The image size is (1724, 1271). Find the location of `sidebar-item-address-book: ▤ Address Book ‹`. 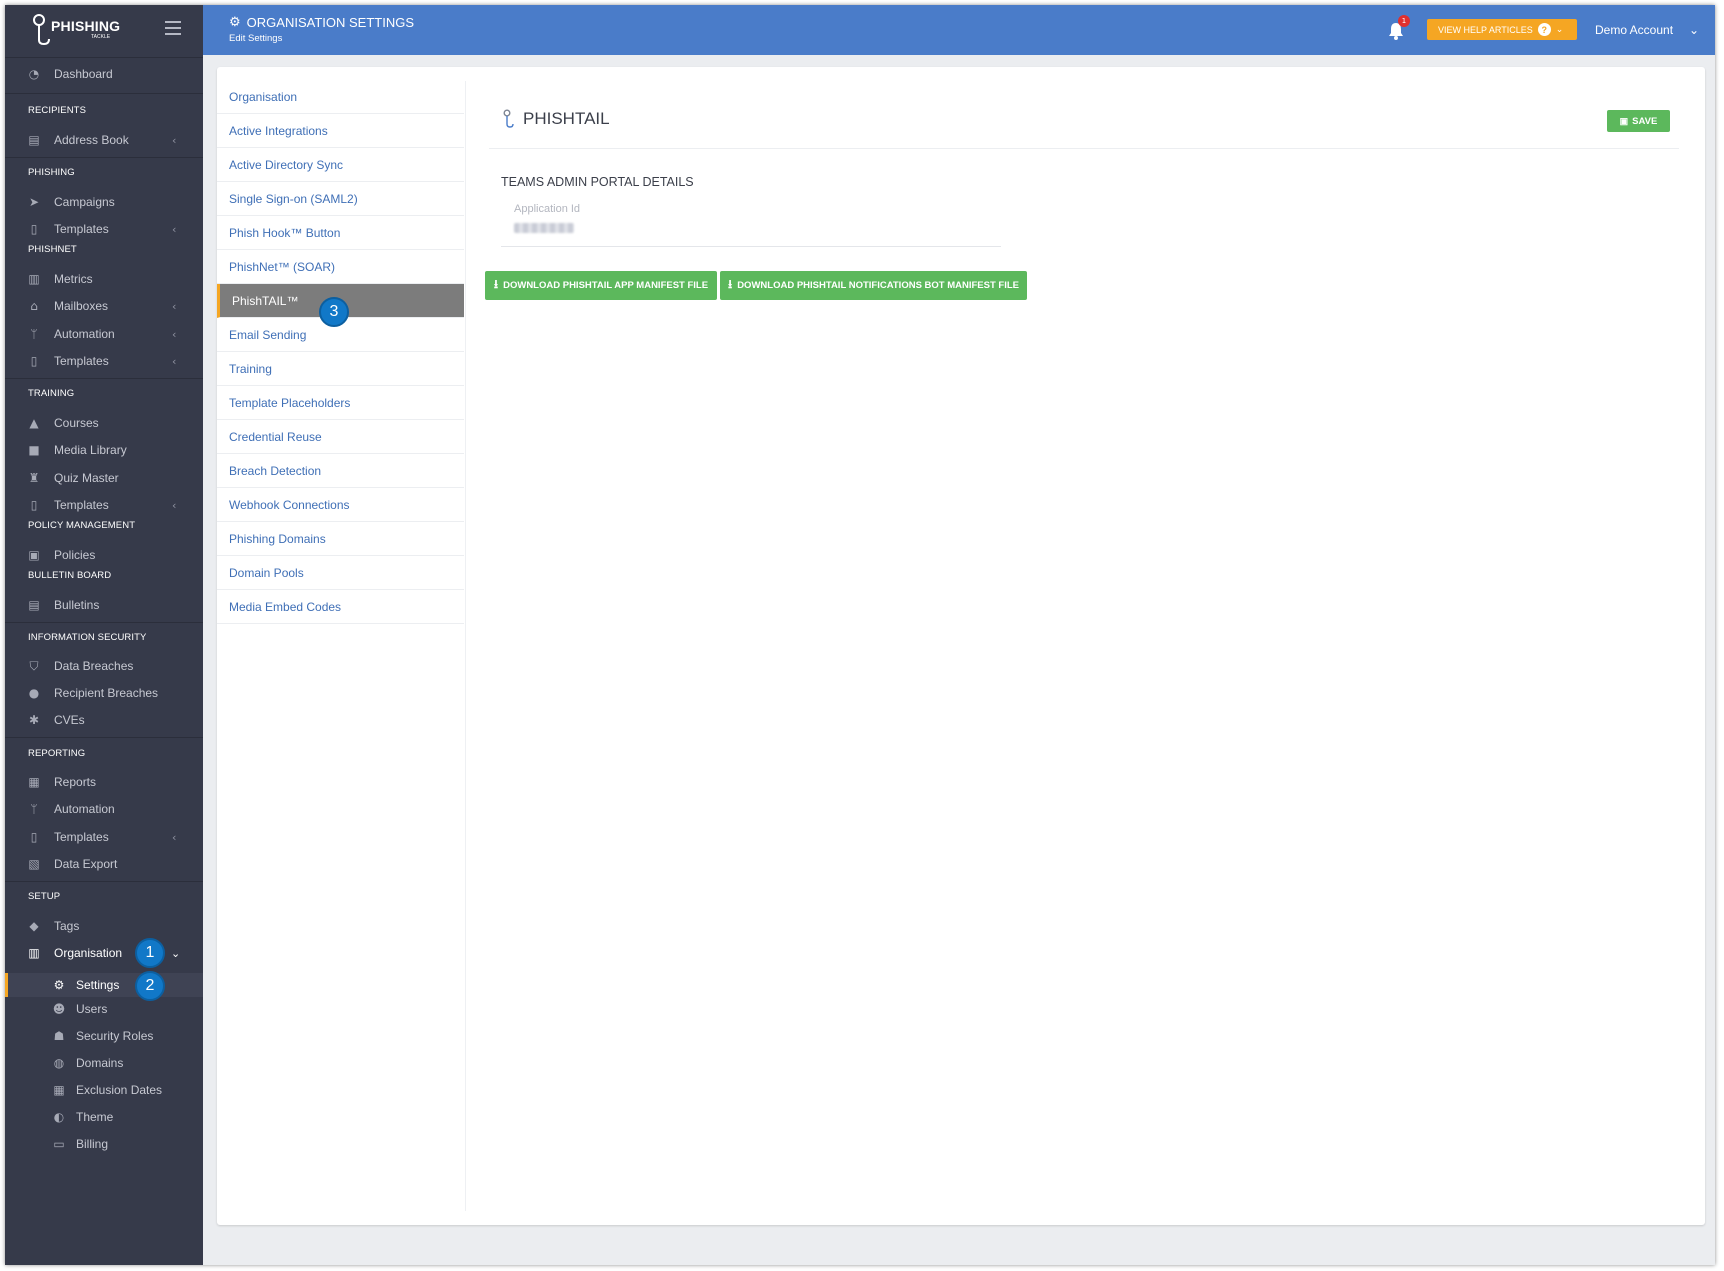

sidebar-item-address-book: ▤ Address Book ‹ is located at coordinates (104, 140).